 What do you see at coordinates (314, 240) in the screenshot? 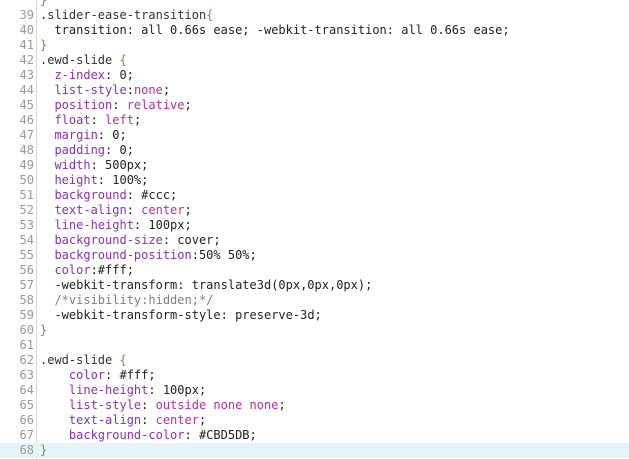
I see `code-line: 54 background-size: cover;` at bounding box center [314, 240].